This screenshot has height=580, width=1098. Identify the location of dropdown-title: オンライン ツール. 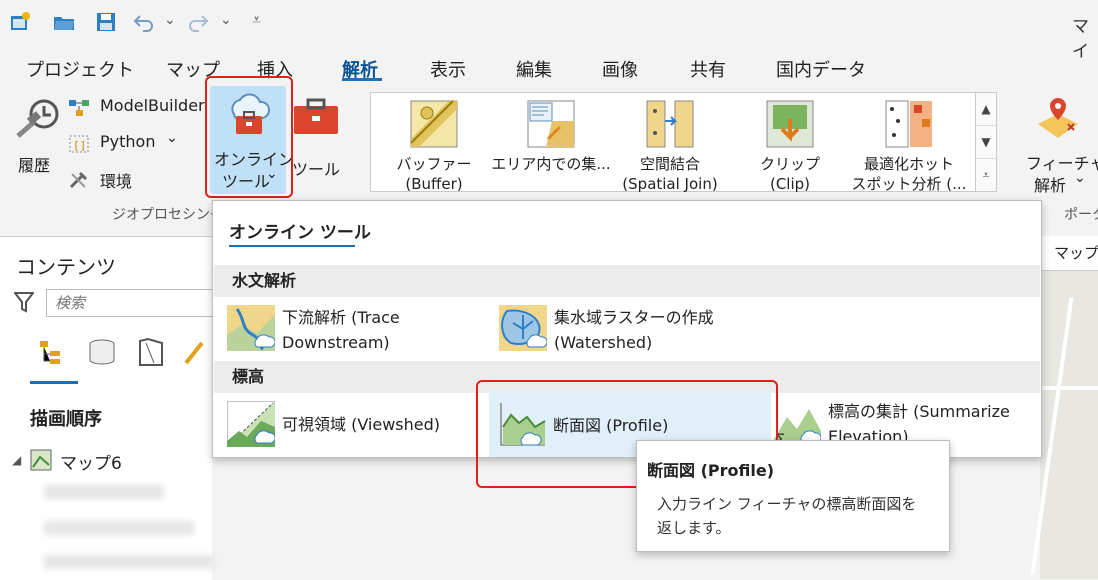
(300, 233).